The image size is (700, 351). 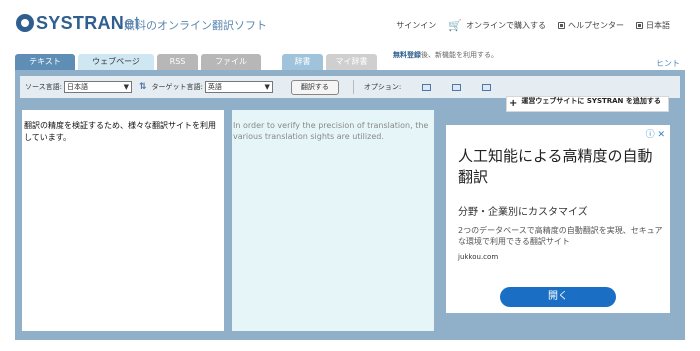 What do you see at coordinates (407, 55) in the screenshot?
I see `register-link: 無料登録` at bounding box center [407, 55].